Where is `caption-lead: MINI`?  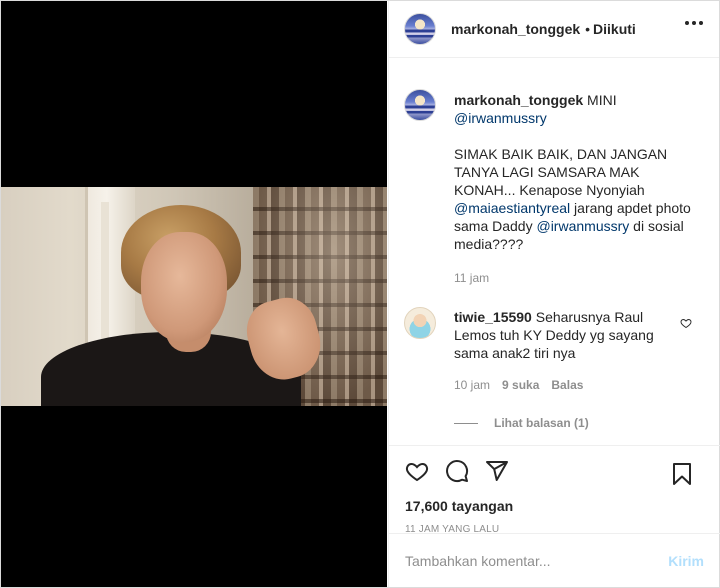 caption-lead: MINI is located at coordinates (602, 100).